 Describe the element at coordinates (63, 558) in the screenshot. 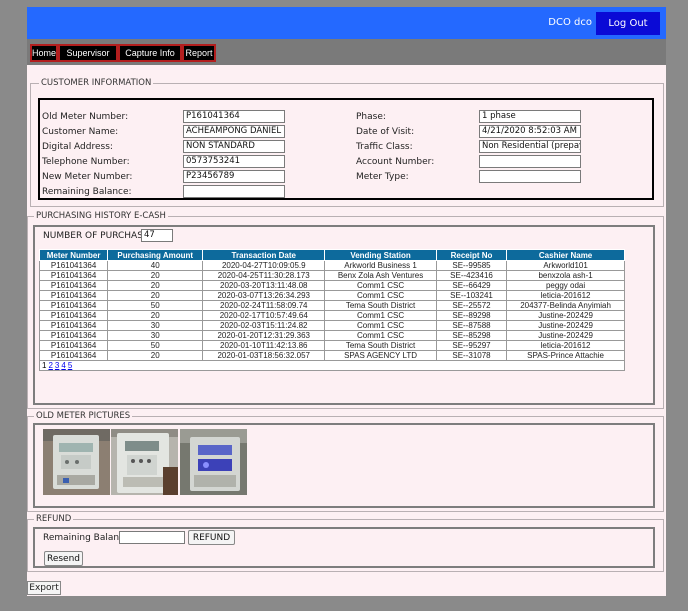

I see `resend-button: Resend` at that location.